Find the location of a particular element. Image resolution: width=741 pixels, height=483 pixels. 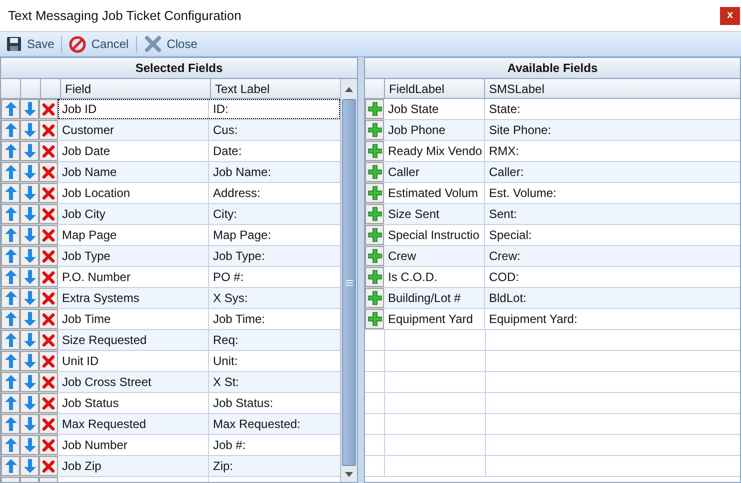

column-header: FieldLabel is located at coordinates (435, 88).